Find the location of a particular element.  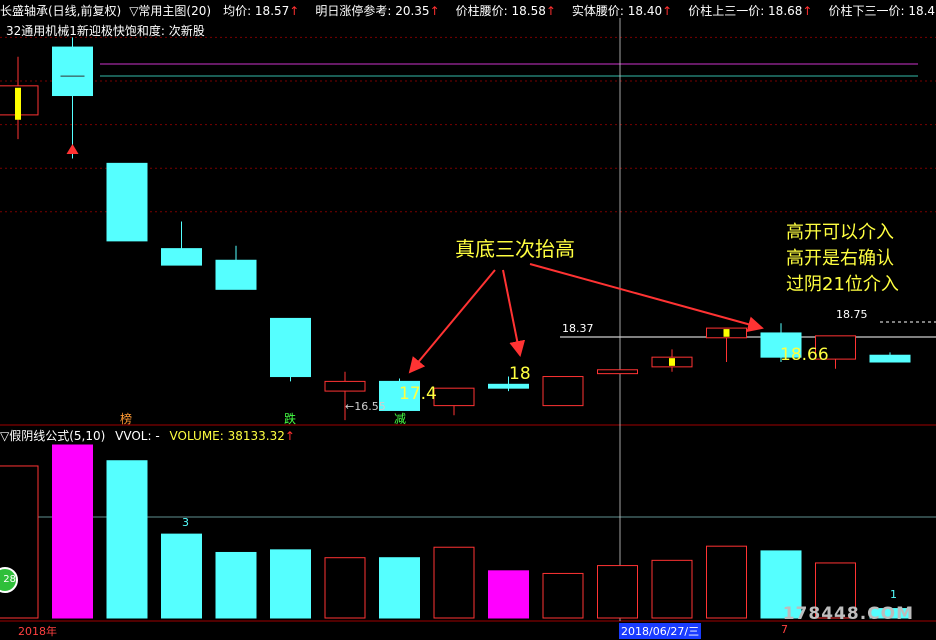

header-field-2: 价柱腰价: 18.58↑ is located at coordinates (510, 11).